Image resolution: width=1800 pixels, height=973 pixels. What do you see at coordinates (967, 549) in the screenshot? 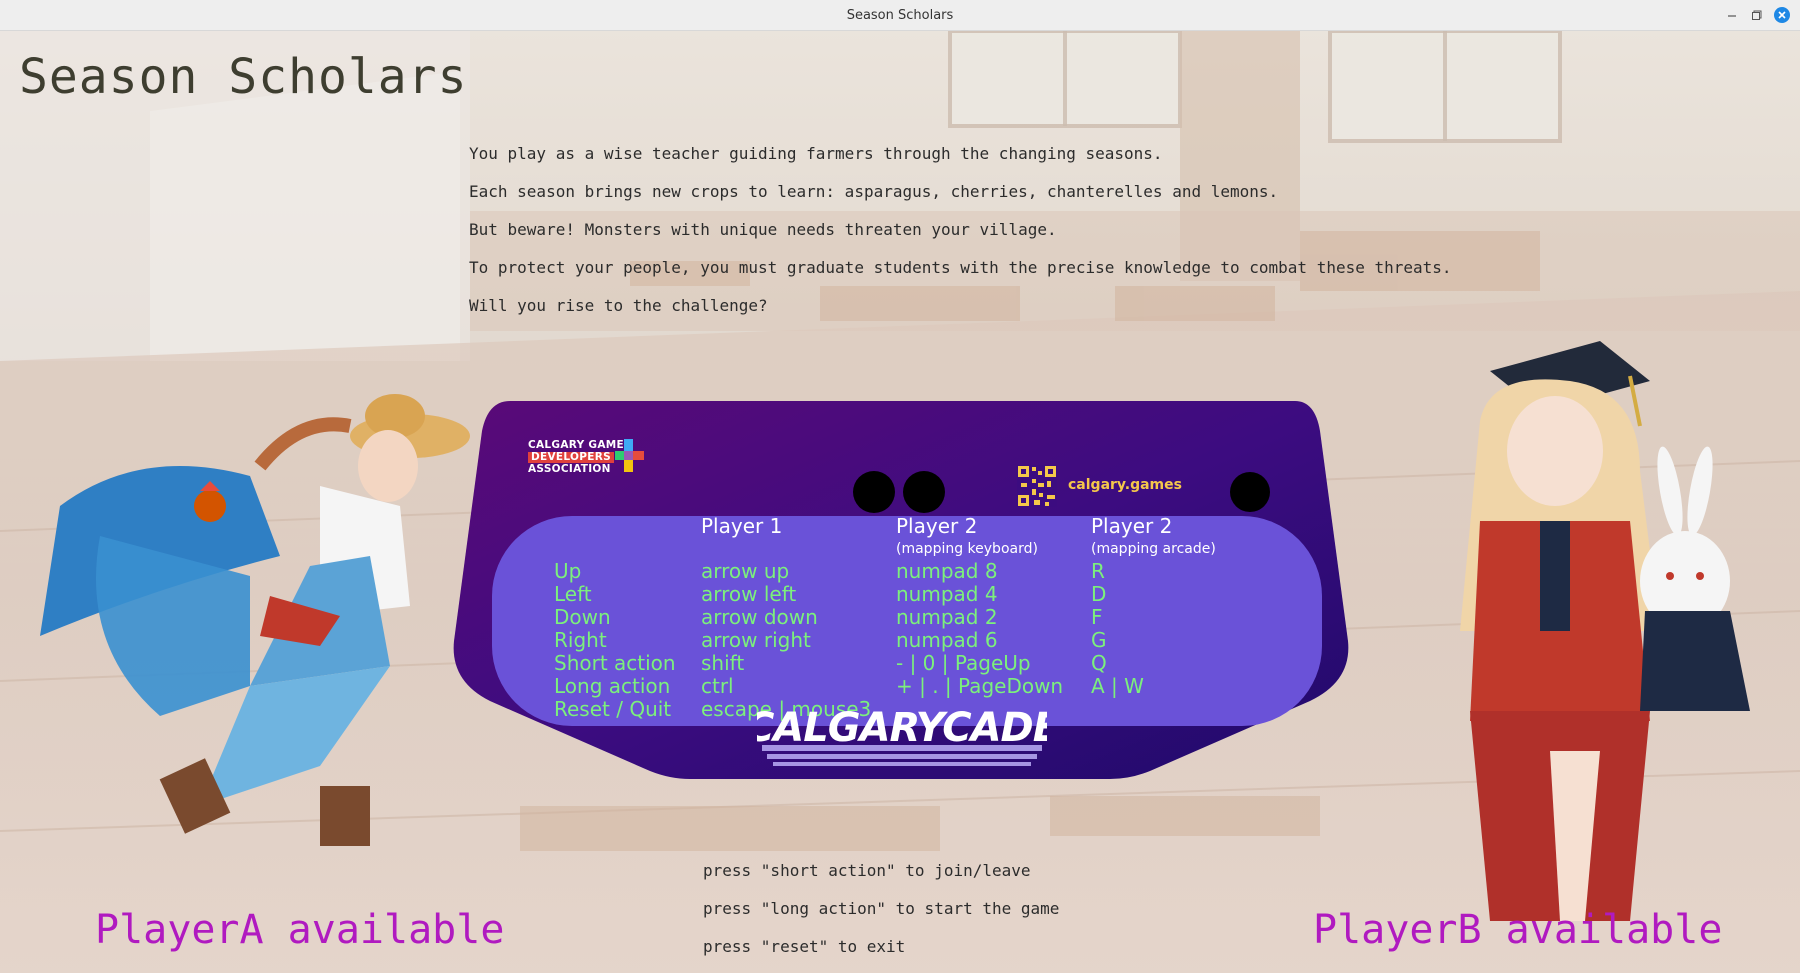
I see `subheader-mapping-keyboard: (mapping keyboard)` at bounding box center [967, 549].